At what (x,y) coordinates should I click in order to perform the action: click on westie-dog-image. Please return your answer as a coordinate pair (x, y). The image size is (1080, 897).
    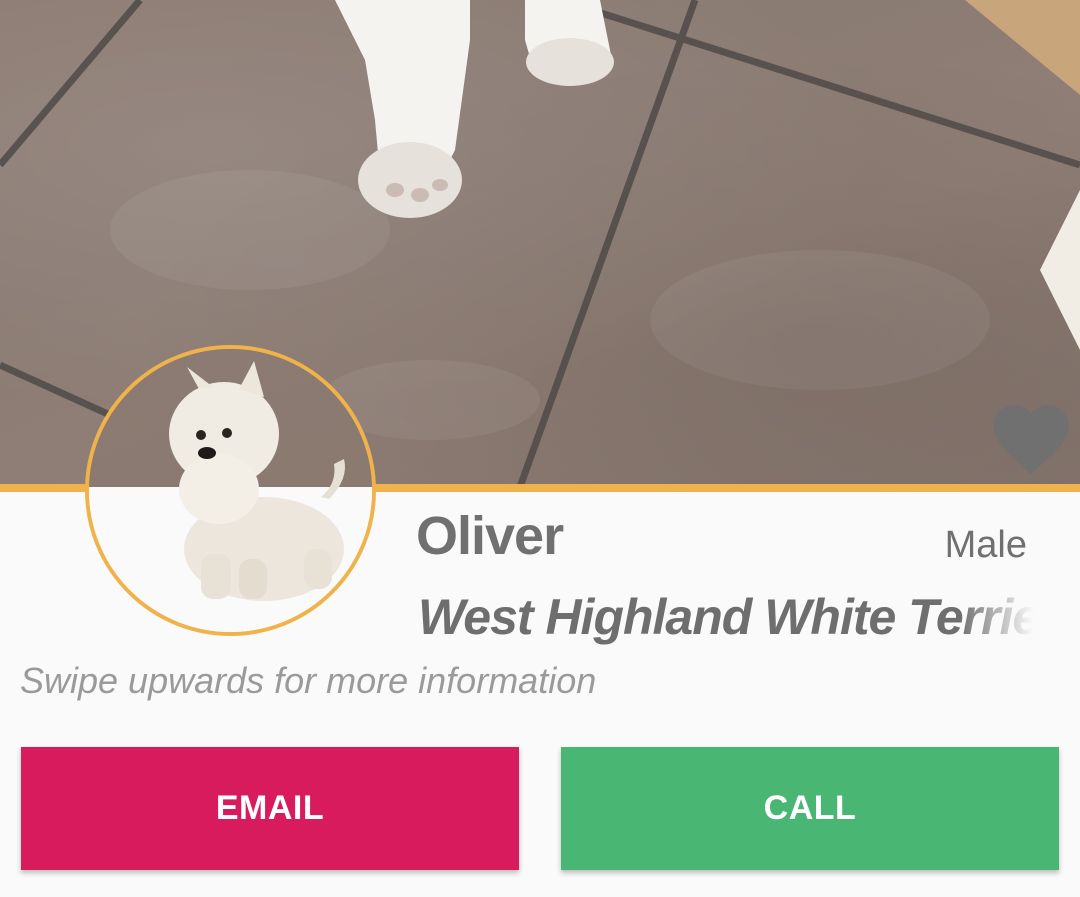
    Looking at the image, I should click on (257, 481).